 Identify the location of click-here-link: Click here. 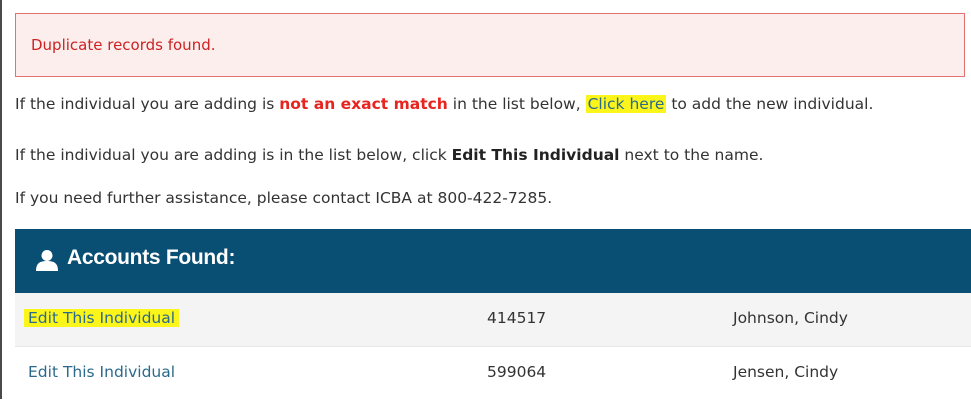
(626, 104).